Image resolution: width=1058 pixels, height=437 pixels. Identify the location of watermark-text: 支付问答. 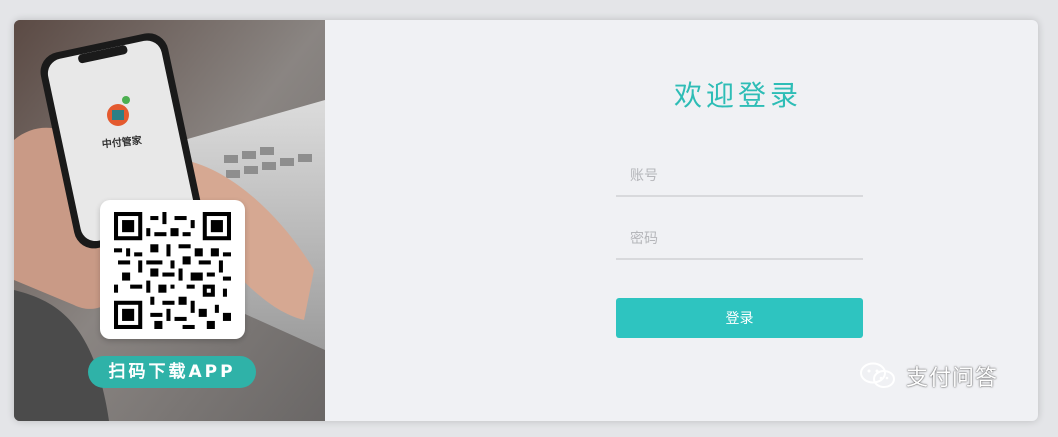
(952, 378).